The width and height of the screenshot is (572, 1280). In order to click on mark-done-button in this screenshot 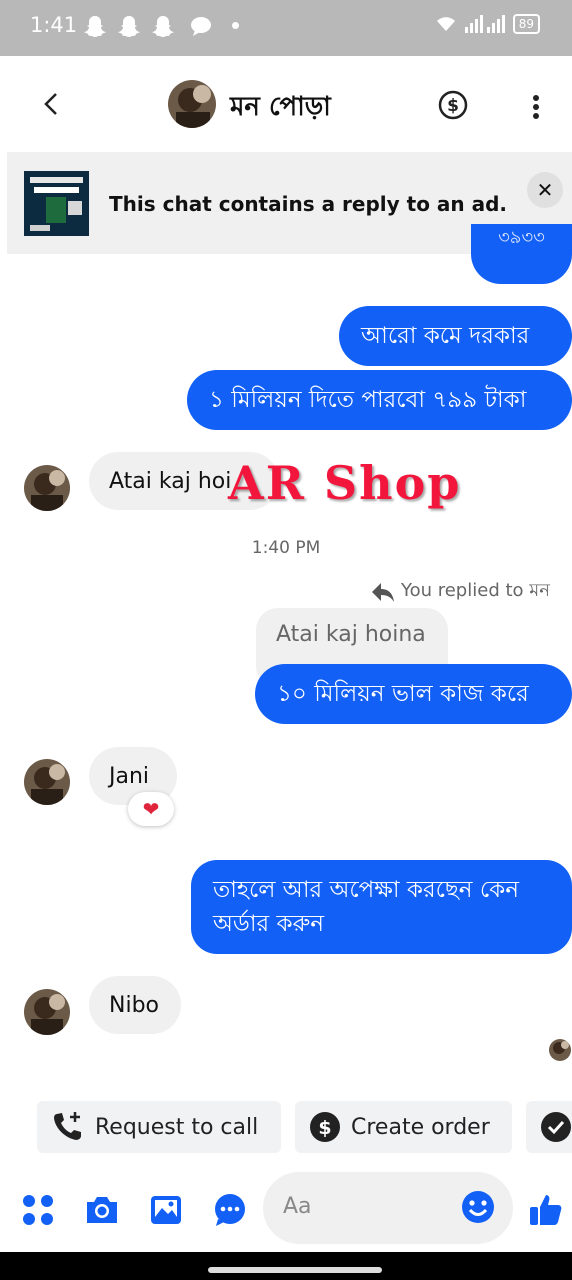, I will do `click(549, 1127)`.